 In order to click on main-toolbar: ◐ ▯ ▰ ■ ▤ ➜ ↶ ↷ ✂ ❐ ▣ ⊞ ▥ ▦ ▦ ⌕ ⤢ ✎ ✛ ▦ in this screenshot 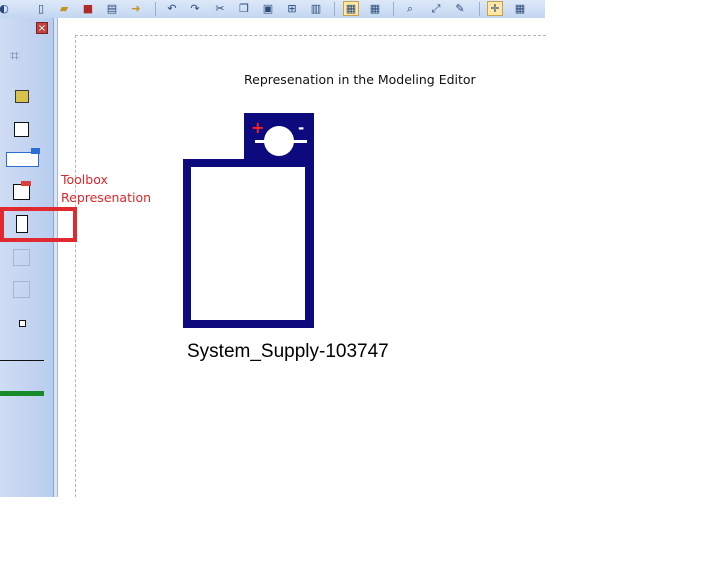, I will do `click(272, 9)`.